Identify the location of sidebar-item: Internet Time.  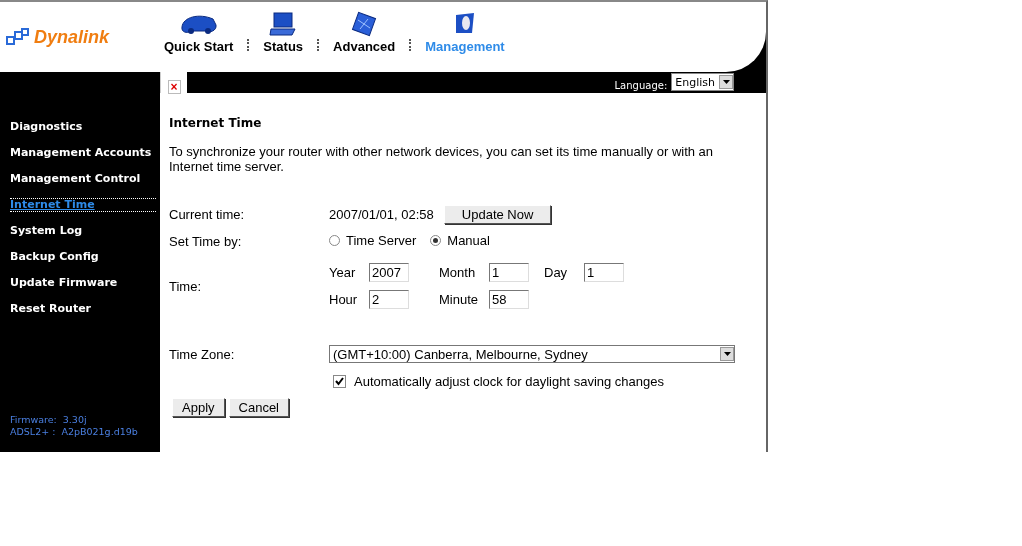
(83, 205).